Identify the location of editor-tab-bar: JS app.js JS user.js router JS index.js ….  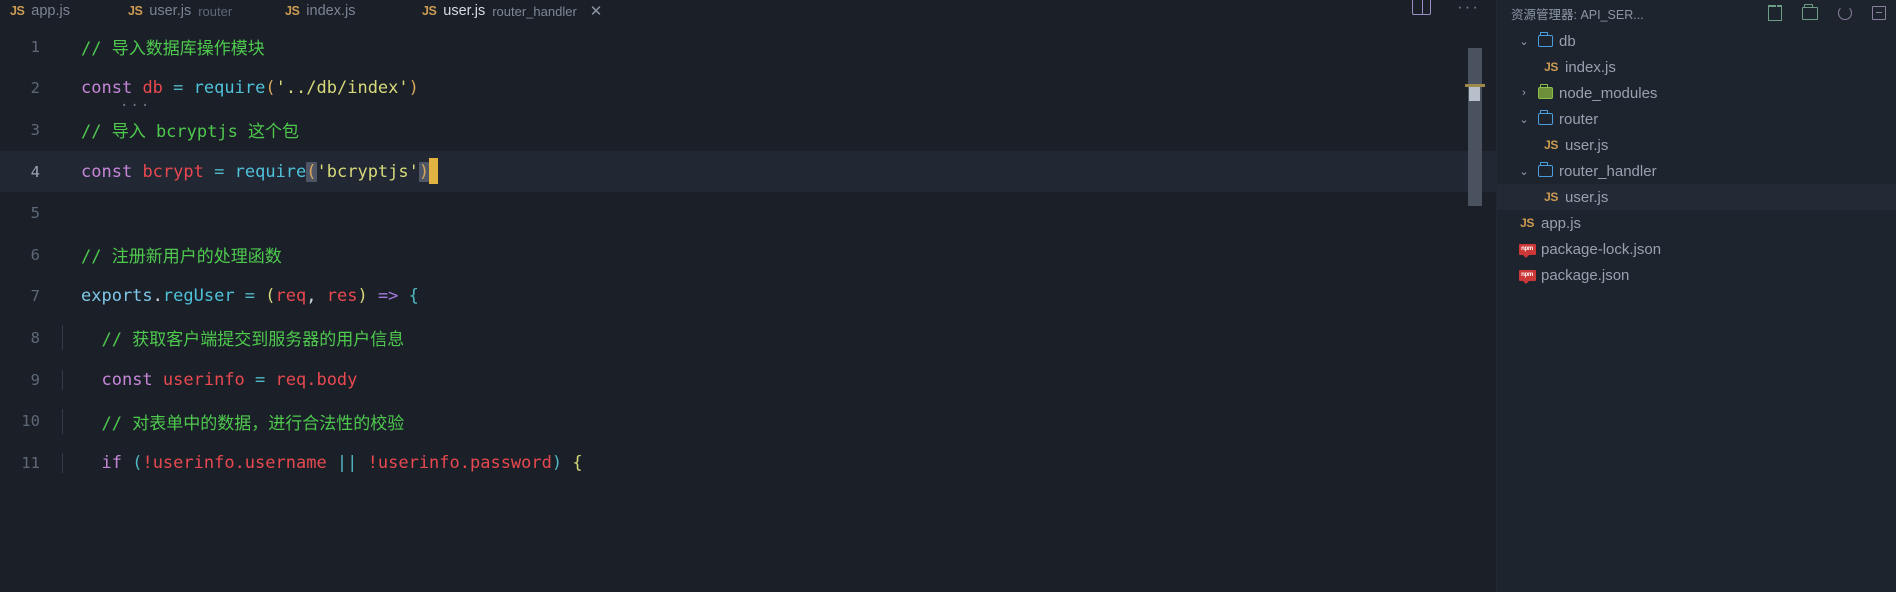
(748, 15).